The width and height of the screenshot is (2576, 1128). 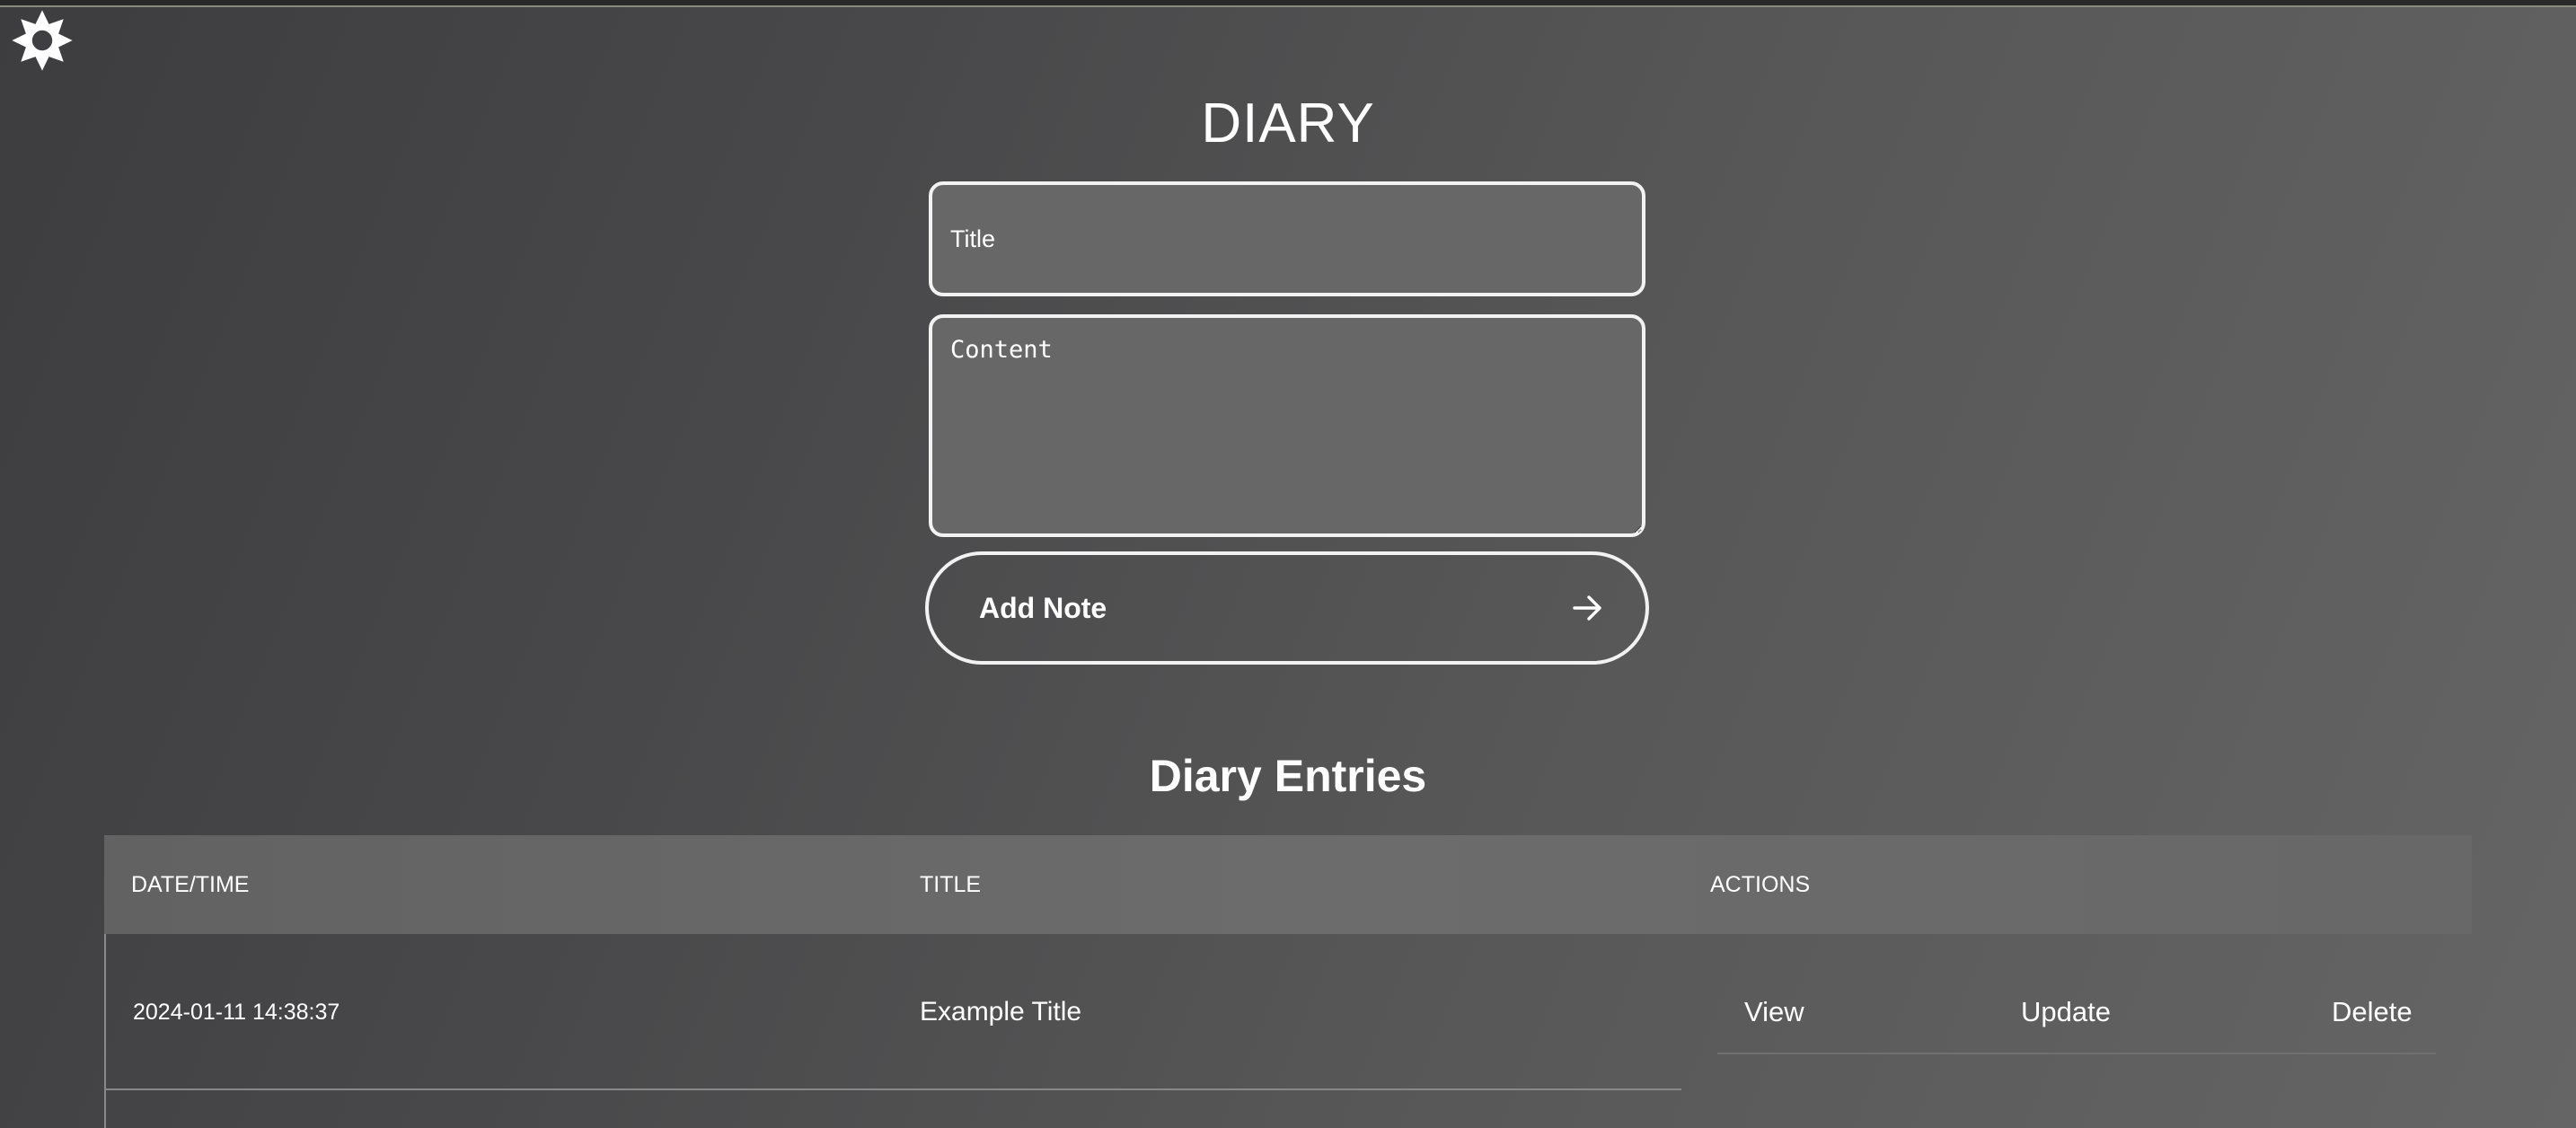 What do you see at coordinates (1288, 123) in the screenshot?
I see `page-title: DIARY` at bounding box center [1288, 123].